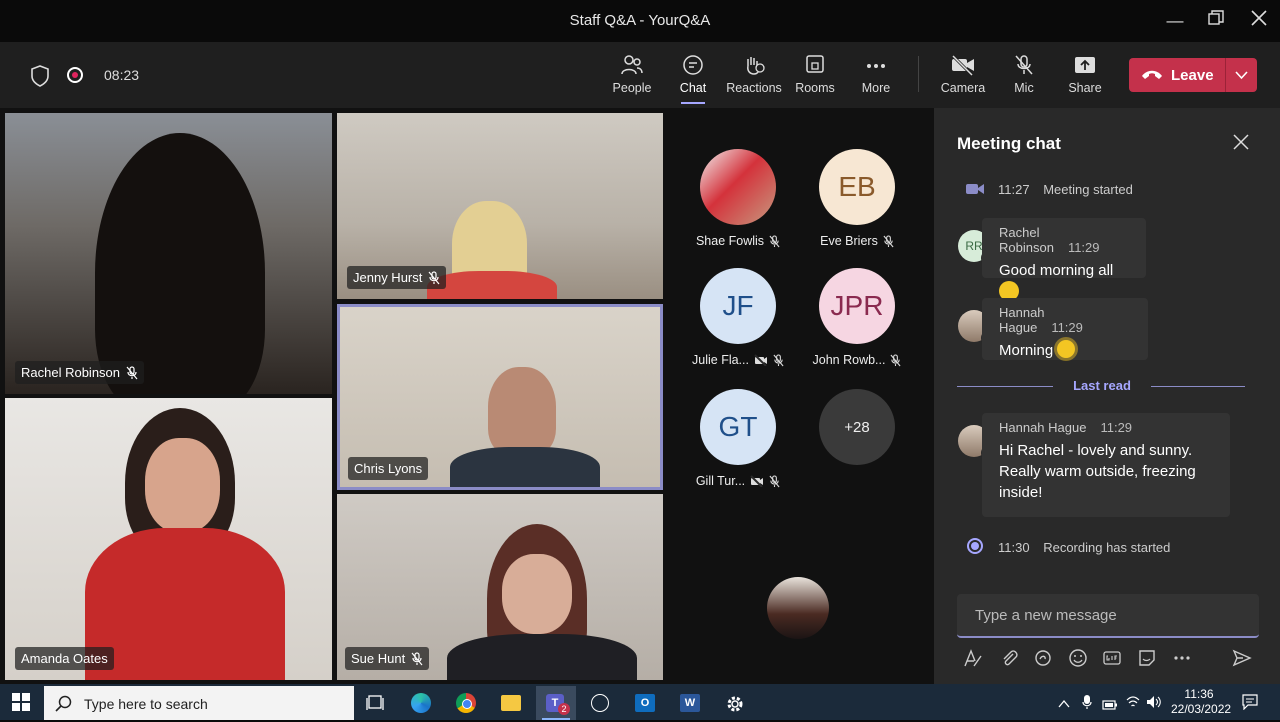 This screenshot has width=1280, height=722. Describe the element at coordinates (1259, 21) in the screenshot. I see `close-window-icon` at that location.